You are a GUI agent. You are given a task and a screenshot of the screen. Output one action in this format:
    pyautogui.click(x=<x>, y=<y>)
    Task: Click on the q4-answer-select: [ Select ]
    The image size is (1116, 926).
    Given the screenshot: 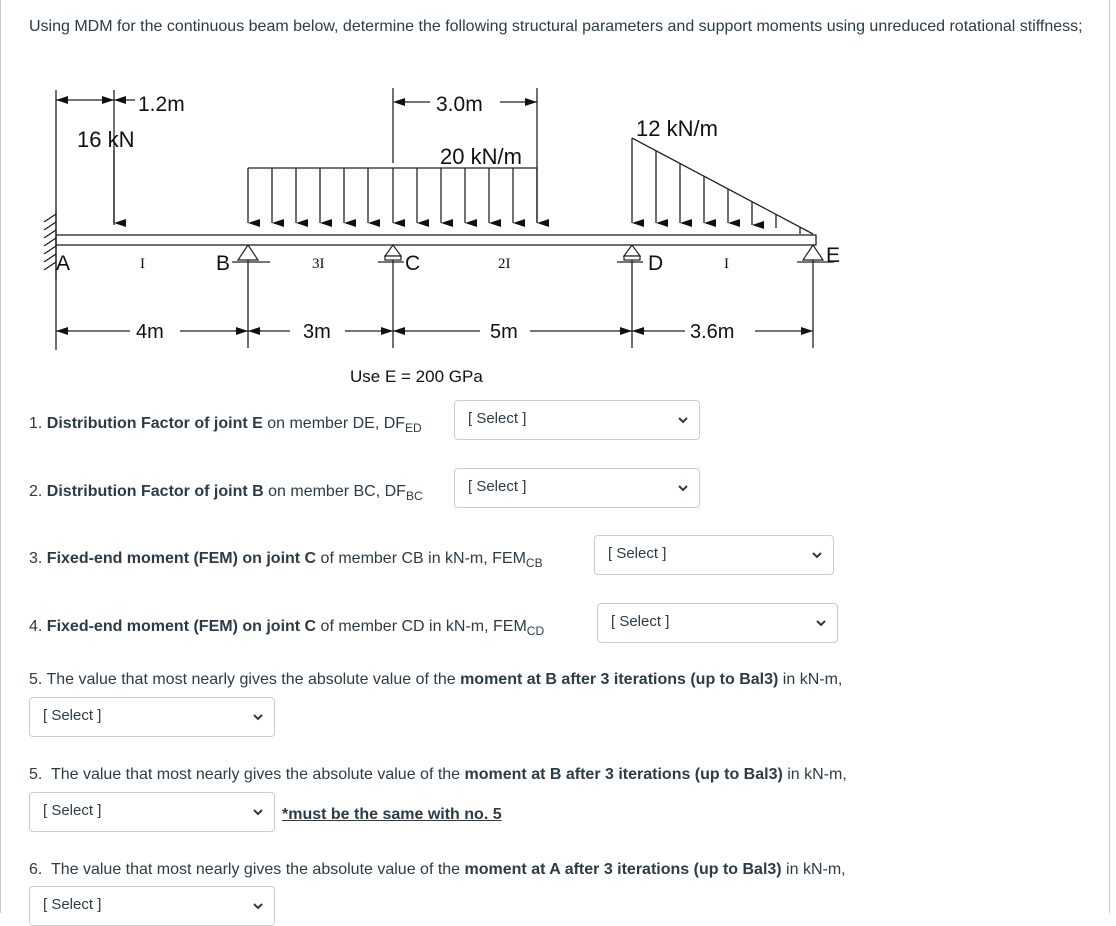 What is the action you would take?
    pyautogui.click(x=717, y=623)
    